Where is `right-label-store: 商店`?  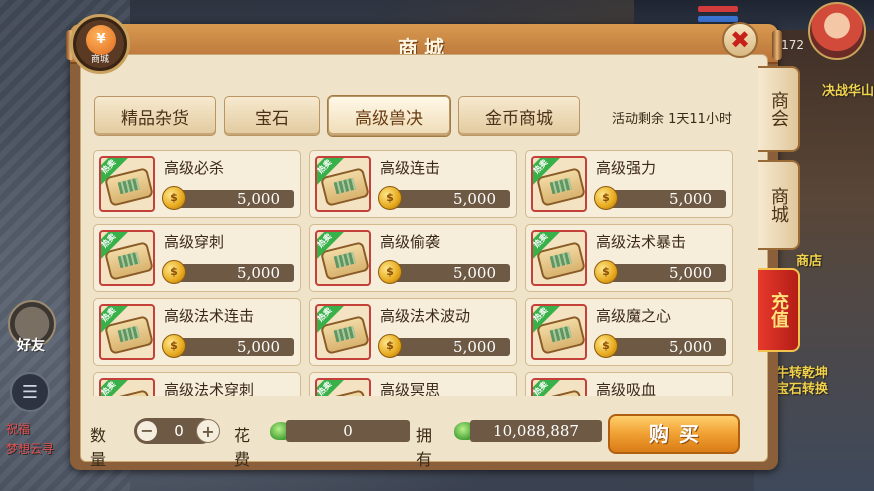 right-label-store: 商店 is located at coordinates (809, 259).